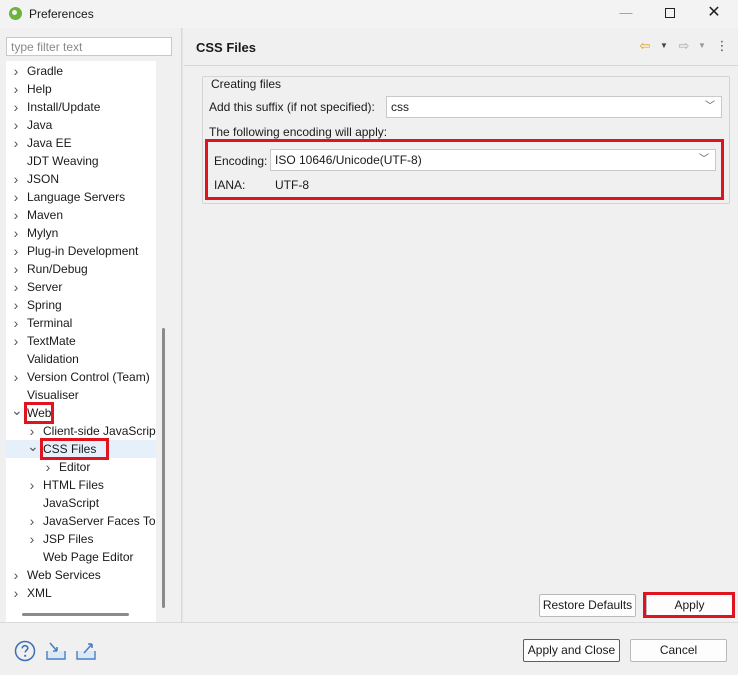  What do you see at coordinates (40, 125) in the screenshot?
I see `tree-item-label: Java` at bounding box center [40, 125].